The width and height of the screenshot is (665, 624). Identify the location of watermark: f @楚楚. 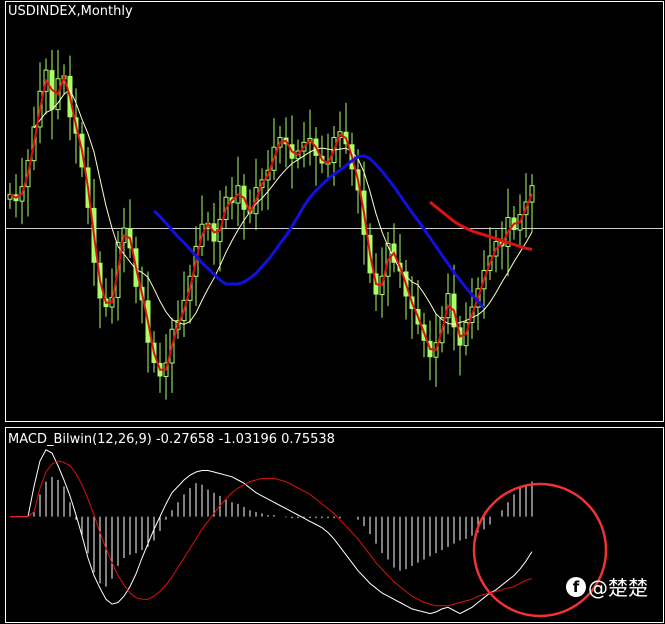
(607, 586).